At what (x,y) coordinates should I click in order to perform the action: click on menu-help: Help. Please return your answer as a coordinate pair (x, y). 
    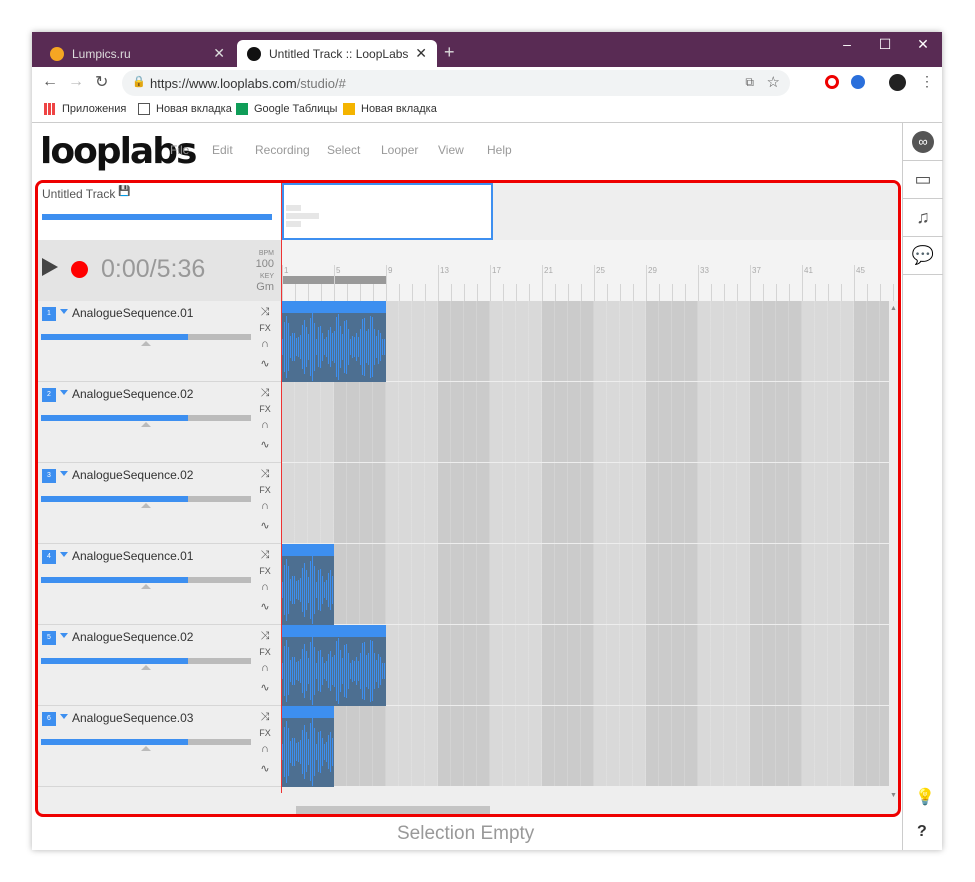
    Looking at the image, I should click on (499, 150).